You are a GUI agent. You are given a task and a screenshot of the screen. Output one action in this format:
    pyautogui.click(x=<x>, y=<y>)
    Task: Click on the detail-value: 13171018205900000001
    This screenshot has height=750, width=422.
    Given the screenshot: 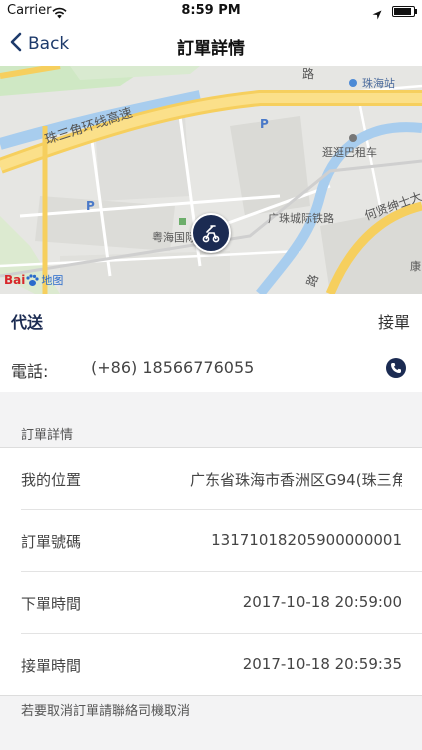 What is the action you would take?
    pyautogui.click(x=306, y=540)
    